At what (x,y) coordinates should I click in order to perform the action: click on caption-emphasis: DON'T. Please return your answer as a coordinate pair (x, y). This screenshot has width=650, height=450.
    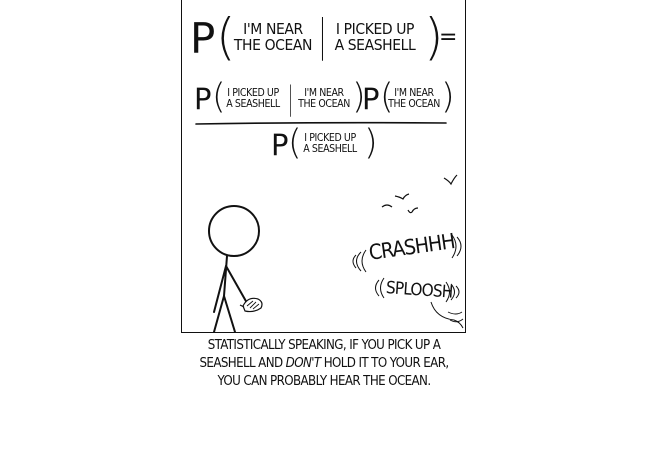
    Looking at the image, I should click on (303, 363).